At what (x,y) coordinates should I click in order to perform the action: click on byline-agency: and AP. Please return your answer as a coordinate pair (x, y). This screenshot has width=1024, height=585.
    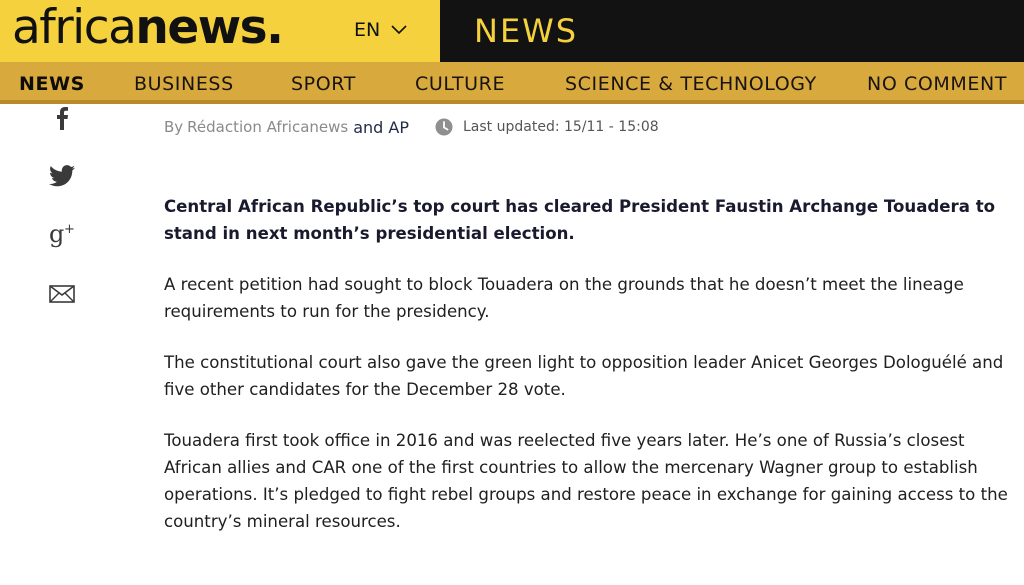
    Looking at the image, I should click on (381, 127).